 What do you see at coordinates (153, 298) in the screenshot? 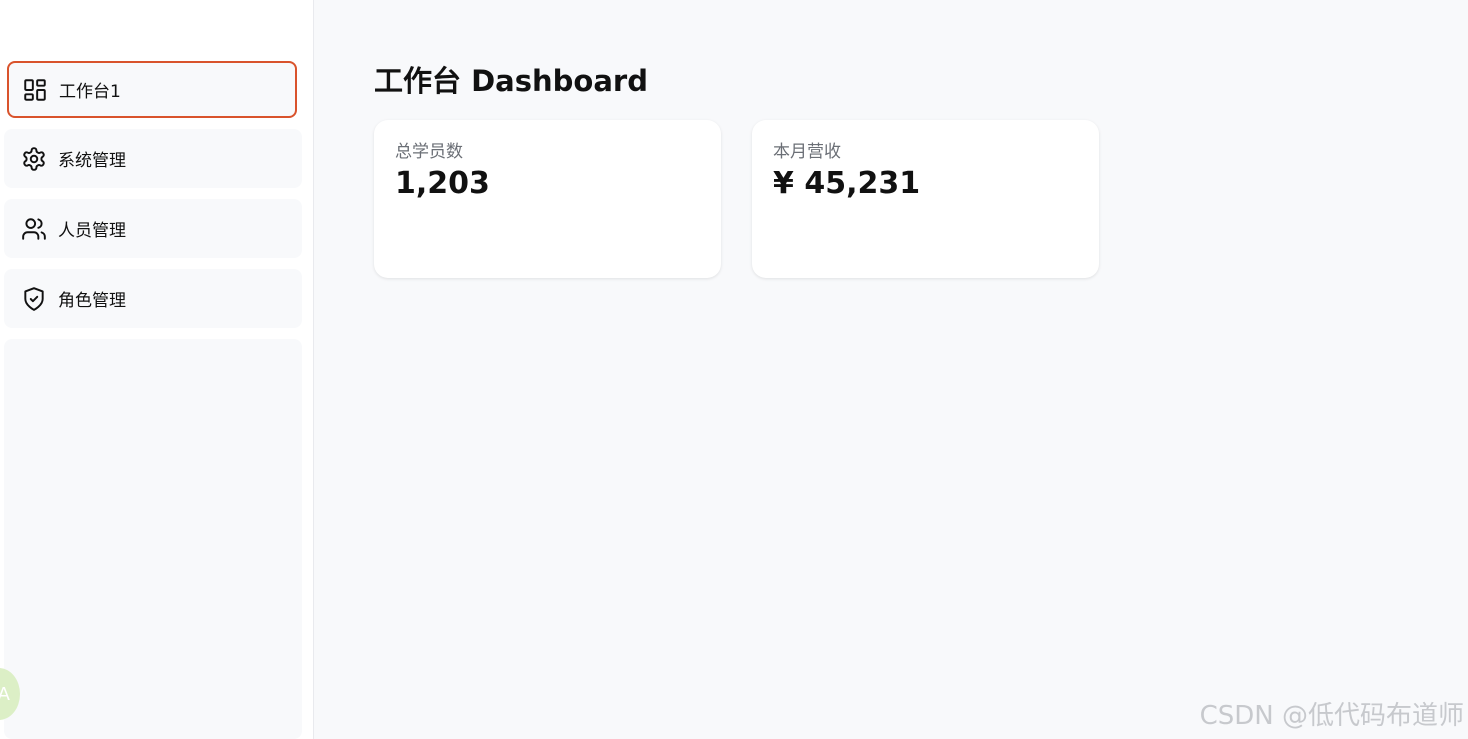
I see `sidebar-item-role-management: 角色管理` at bounding box center [153, 298].